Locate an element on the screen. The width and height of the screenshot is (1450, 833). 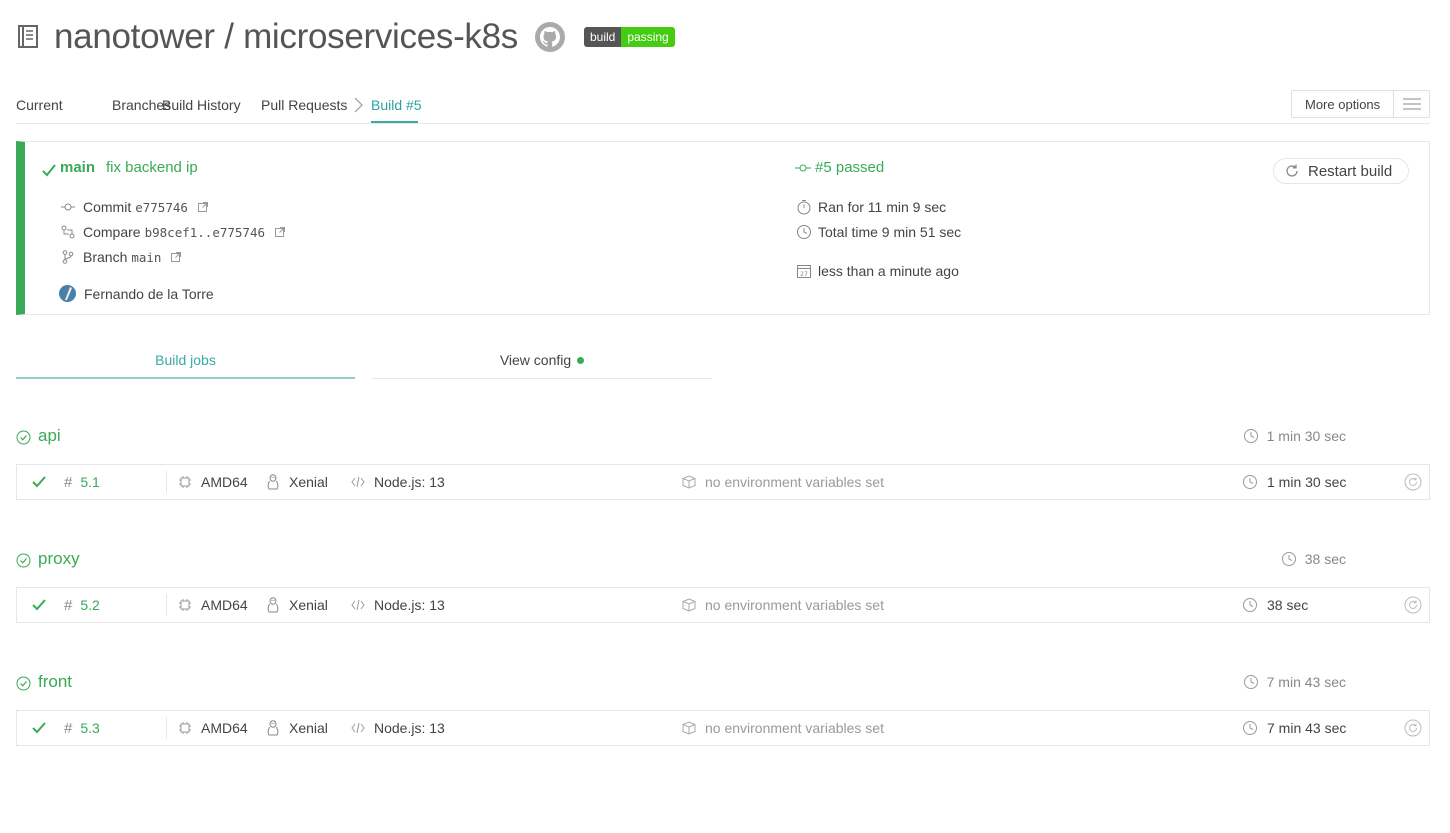
repo-icon is located at coordinates (28, 36).